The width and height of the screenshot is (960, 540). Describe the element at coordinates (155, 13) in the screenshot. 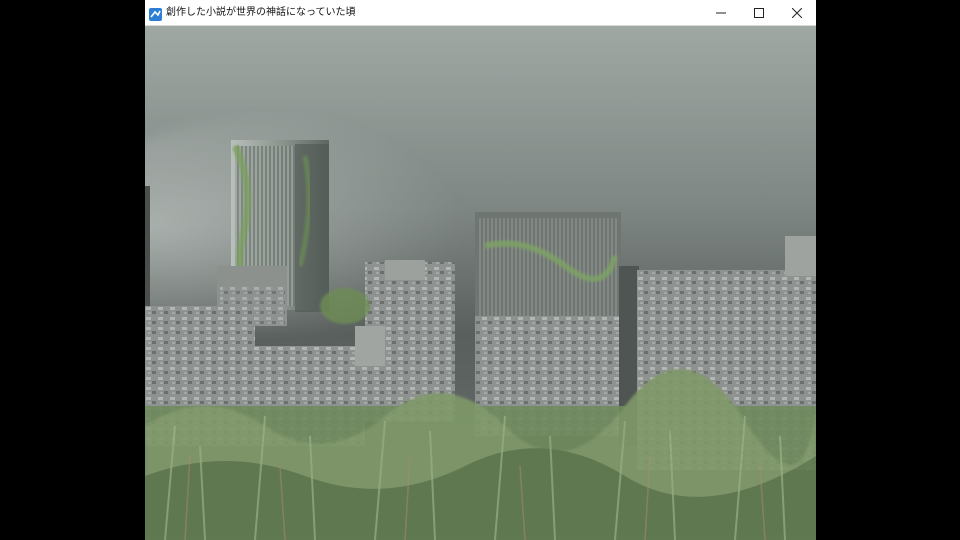

I see `app-icon` at that location.